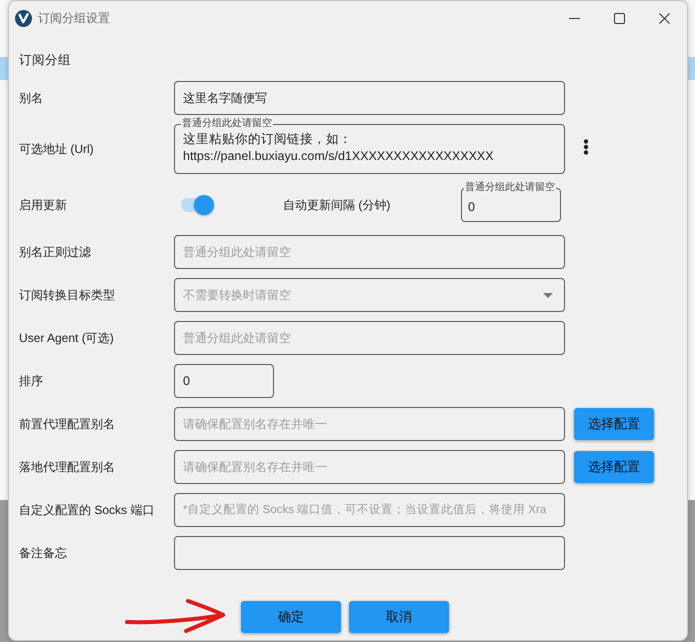 This screenshot has width=695, height=642. What do you see at coordinates (224, 381) in the screenshot?
I see `number-field: 0` at bounding box center [224, 381].